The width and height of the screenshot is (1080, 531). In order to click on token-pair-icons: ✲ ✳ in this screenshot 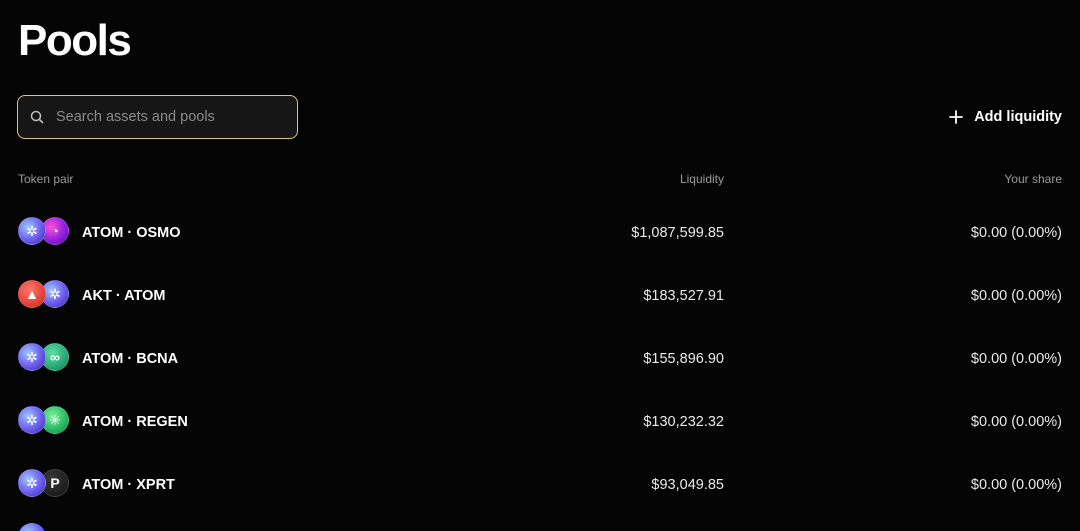, I will do `click(44, 421)`.